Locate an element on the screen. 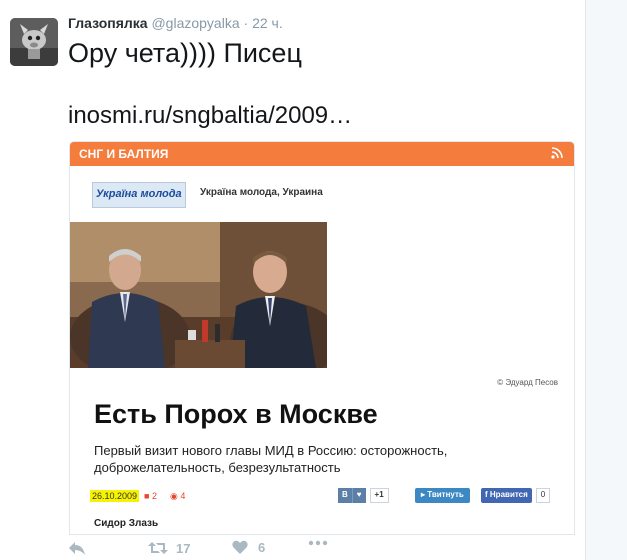  views-count: ◉ 4 is located at coordinates (177, 496).